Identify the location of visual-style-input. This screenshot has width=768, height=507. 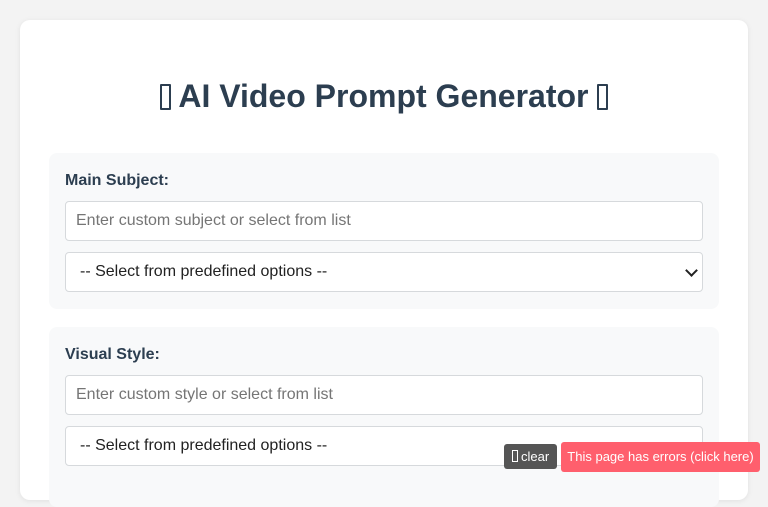
(384, 395).